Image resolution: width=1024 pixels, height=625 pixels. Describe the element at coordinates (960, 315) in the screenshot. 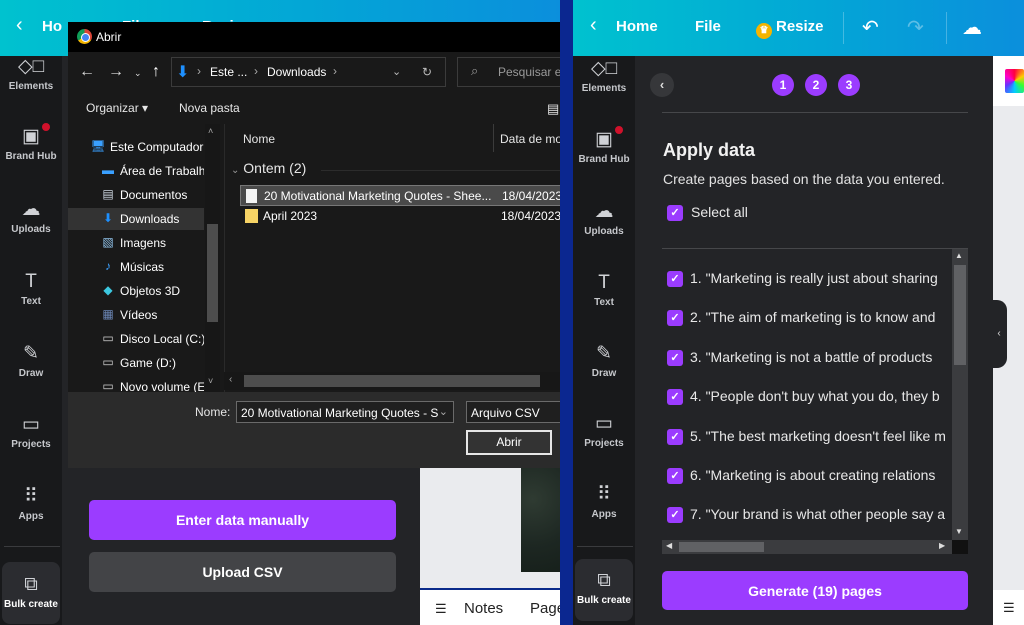

I see `list-scroll-thumb` at that location.